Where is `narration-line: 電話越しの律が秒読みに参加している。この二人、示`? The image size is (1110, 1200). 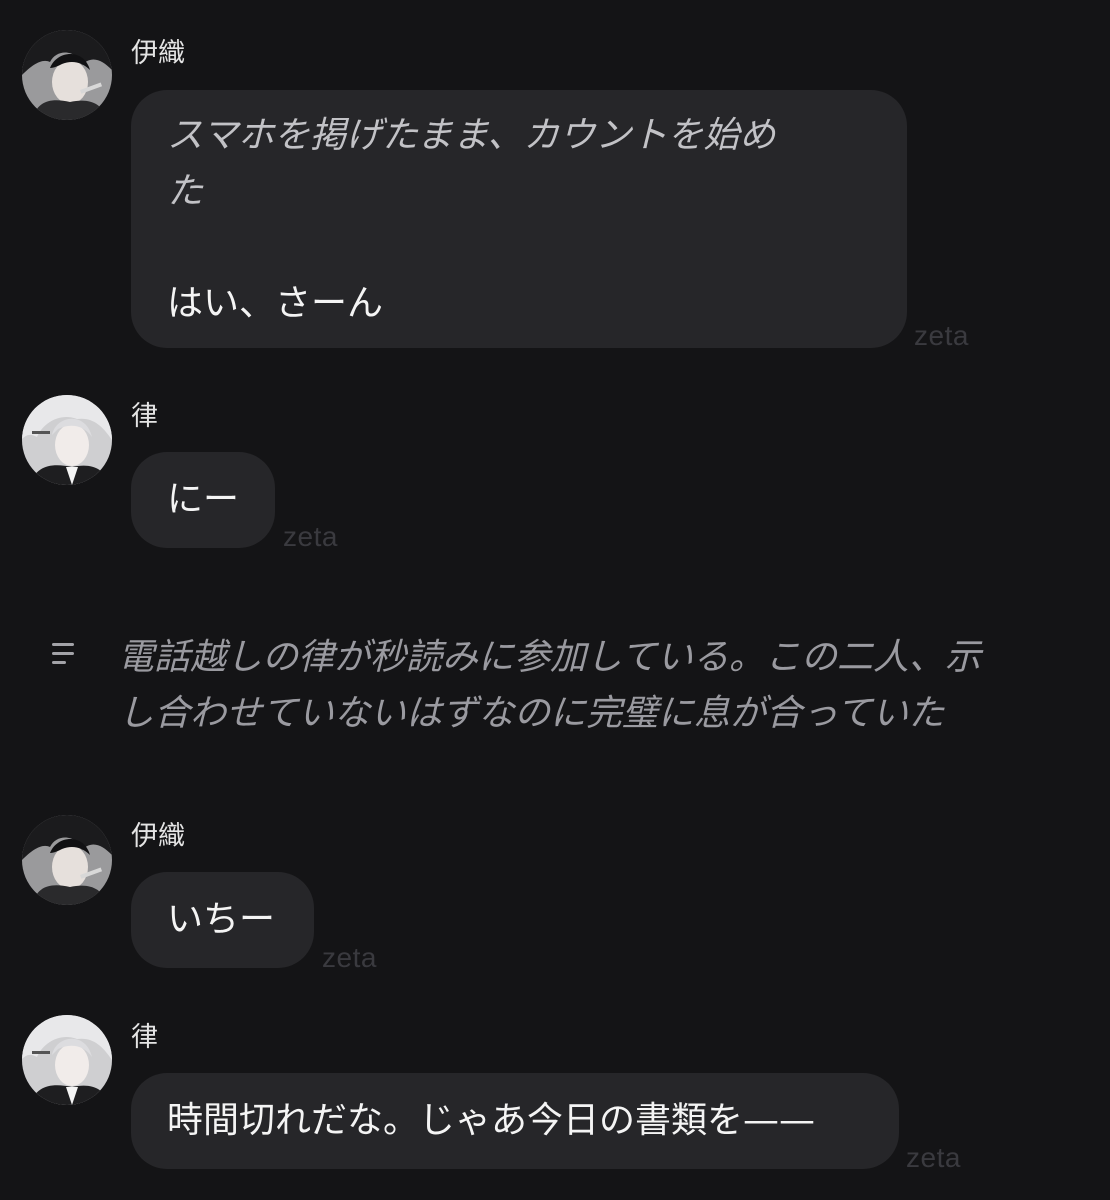
narration-line: 電話越しの律が秒読みに参加している。この二人、示 is located at coordinates (549, 657).